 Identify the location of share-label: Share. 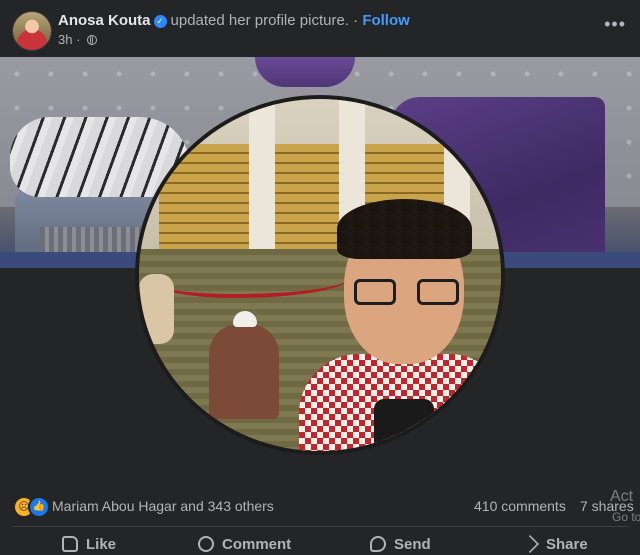
(567, 544).